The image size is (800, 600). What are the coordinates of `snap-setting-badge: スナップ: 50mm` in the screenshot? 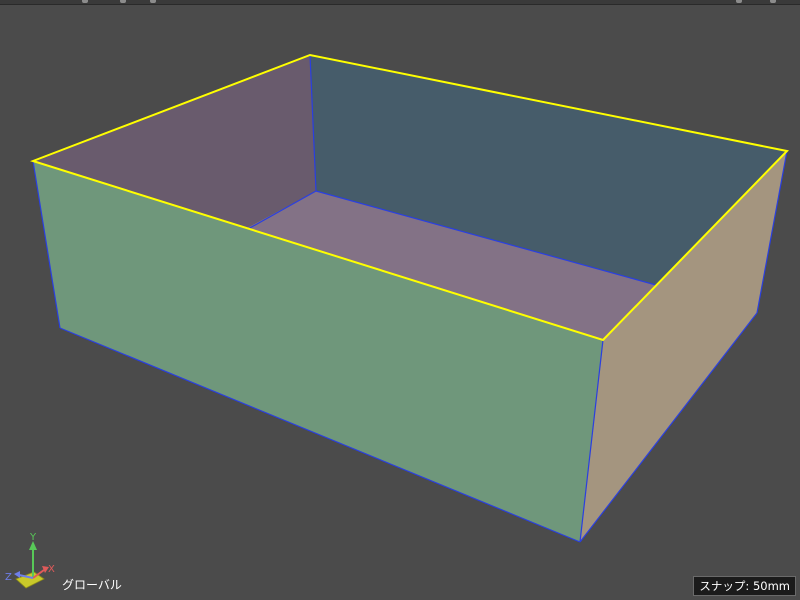 It's located at (744, 586).